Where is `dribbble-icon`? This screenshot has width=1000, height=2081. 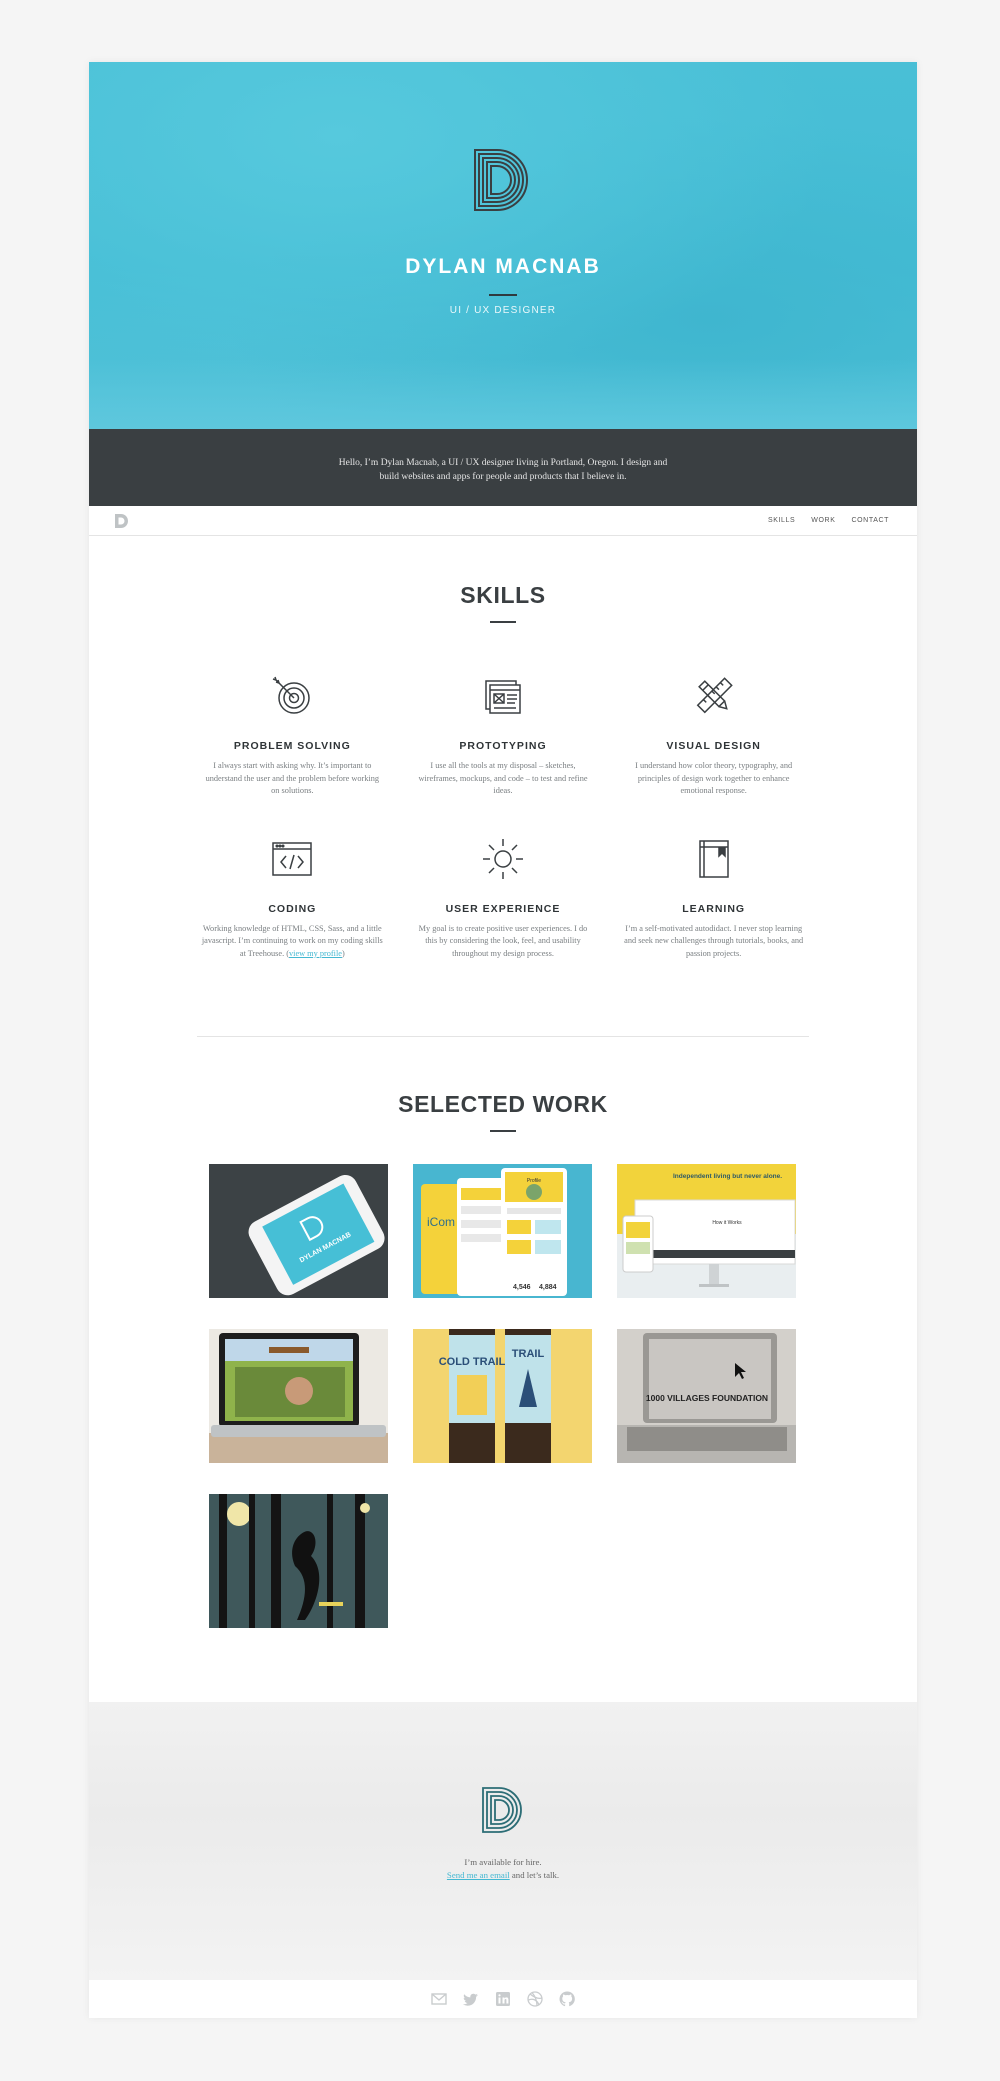 dribbble-icon is located at coordinates (535, 1999).